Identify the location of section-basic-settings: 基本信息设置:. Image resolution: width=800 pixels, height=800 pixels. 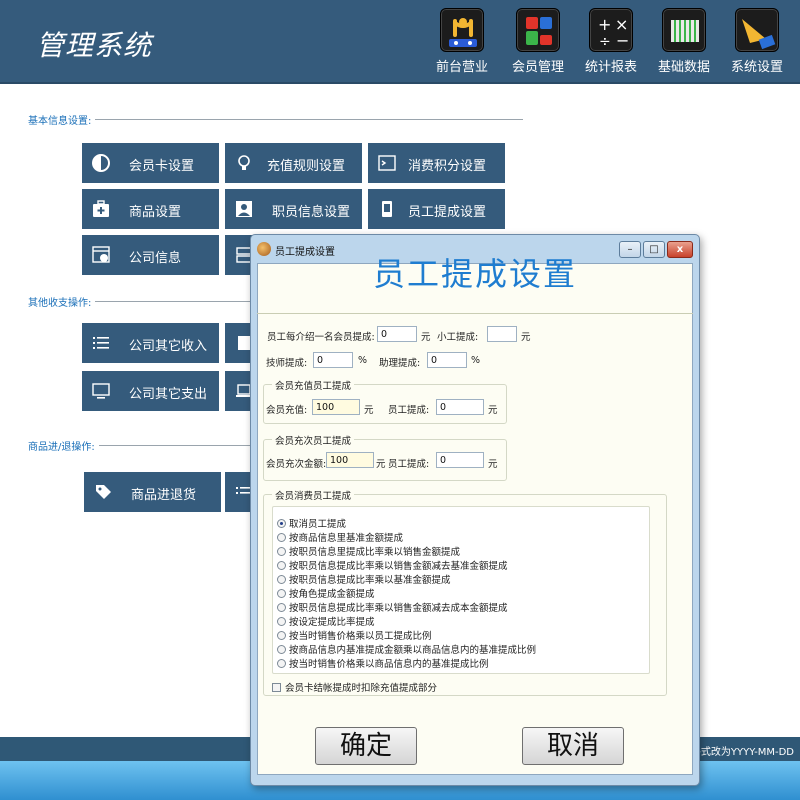
(275, 119).